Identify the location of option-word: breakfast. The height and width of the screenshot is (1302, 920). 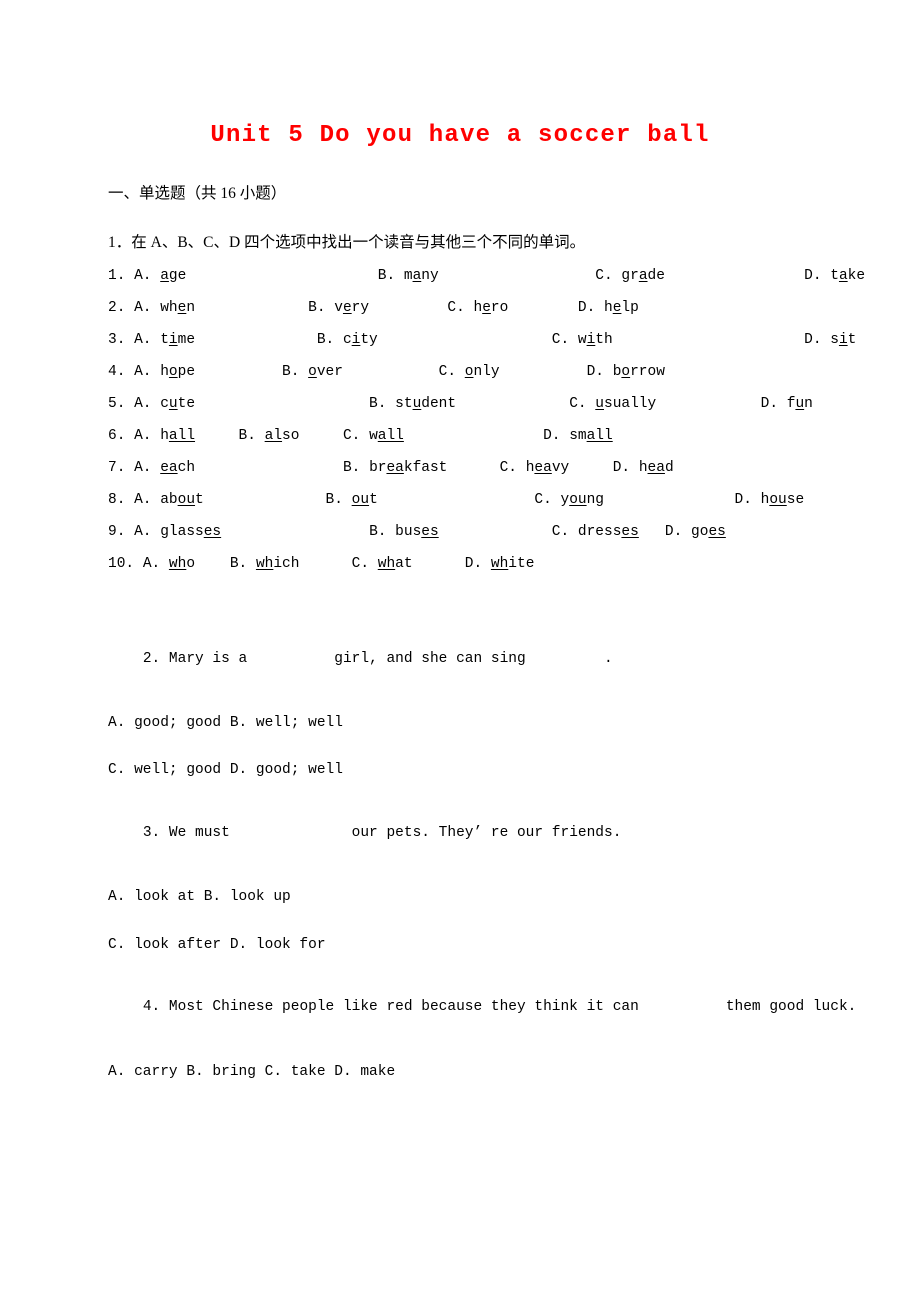
(408, 468).